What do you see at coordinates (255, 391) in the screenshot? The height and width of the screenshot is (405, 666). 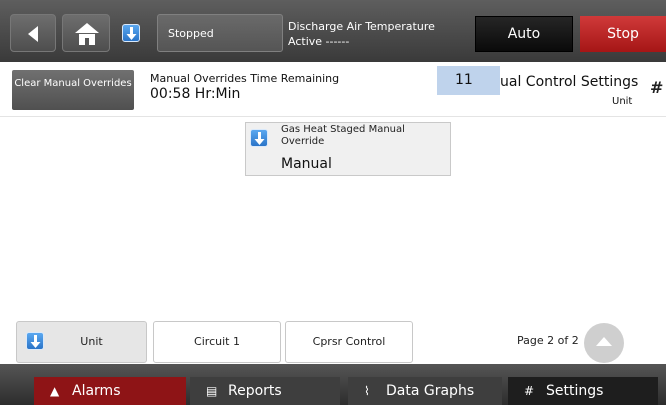 I see `nav-reports-label: Reports` at bounding box center [255, 391].